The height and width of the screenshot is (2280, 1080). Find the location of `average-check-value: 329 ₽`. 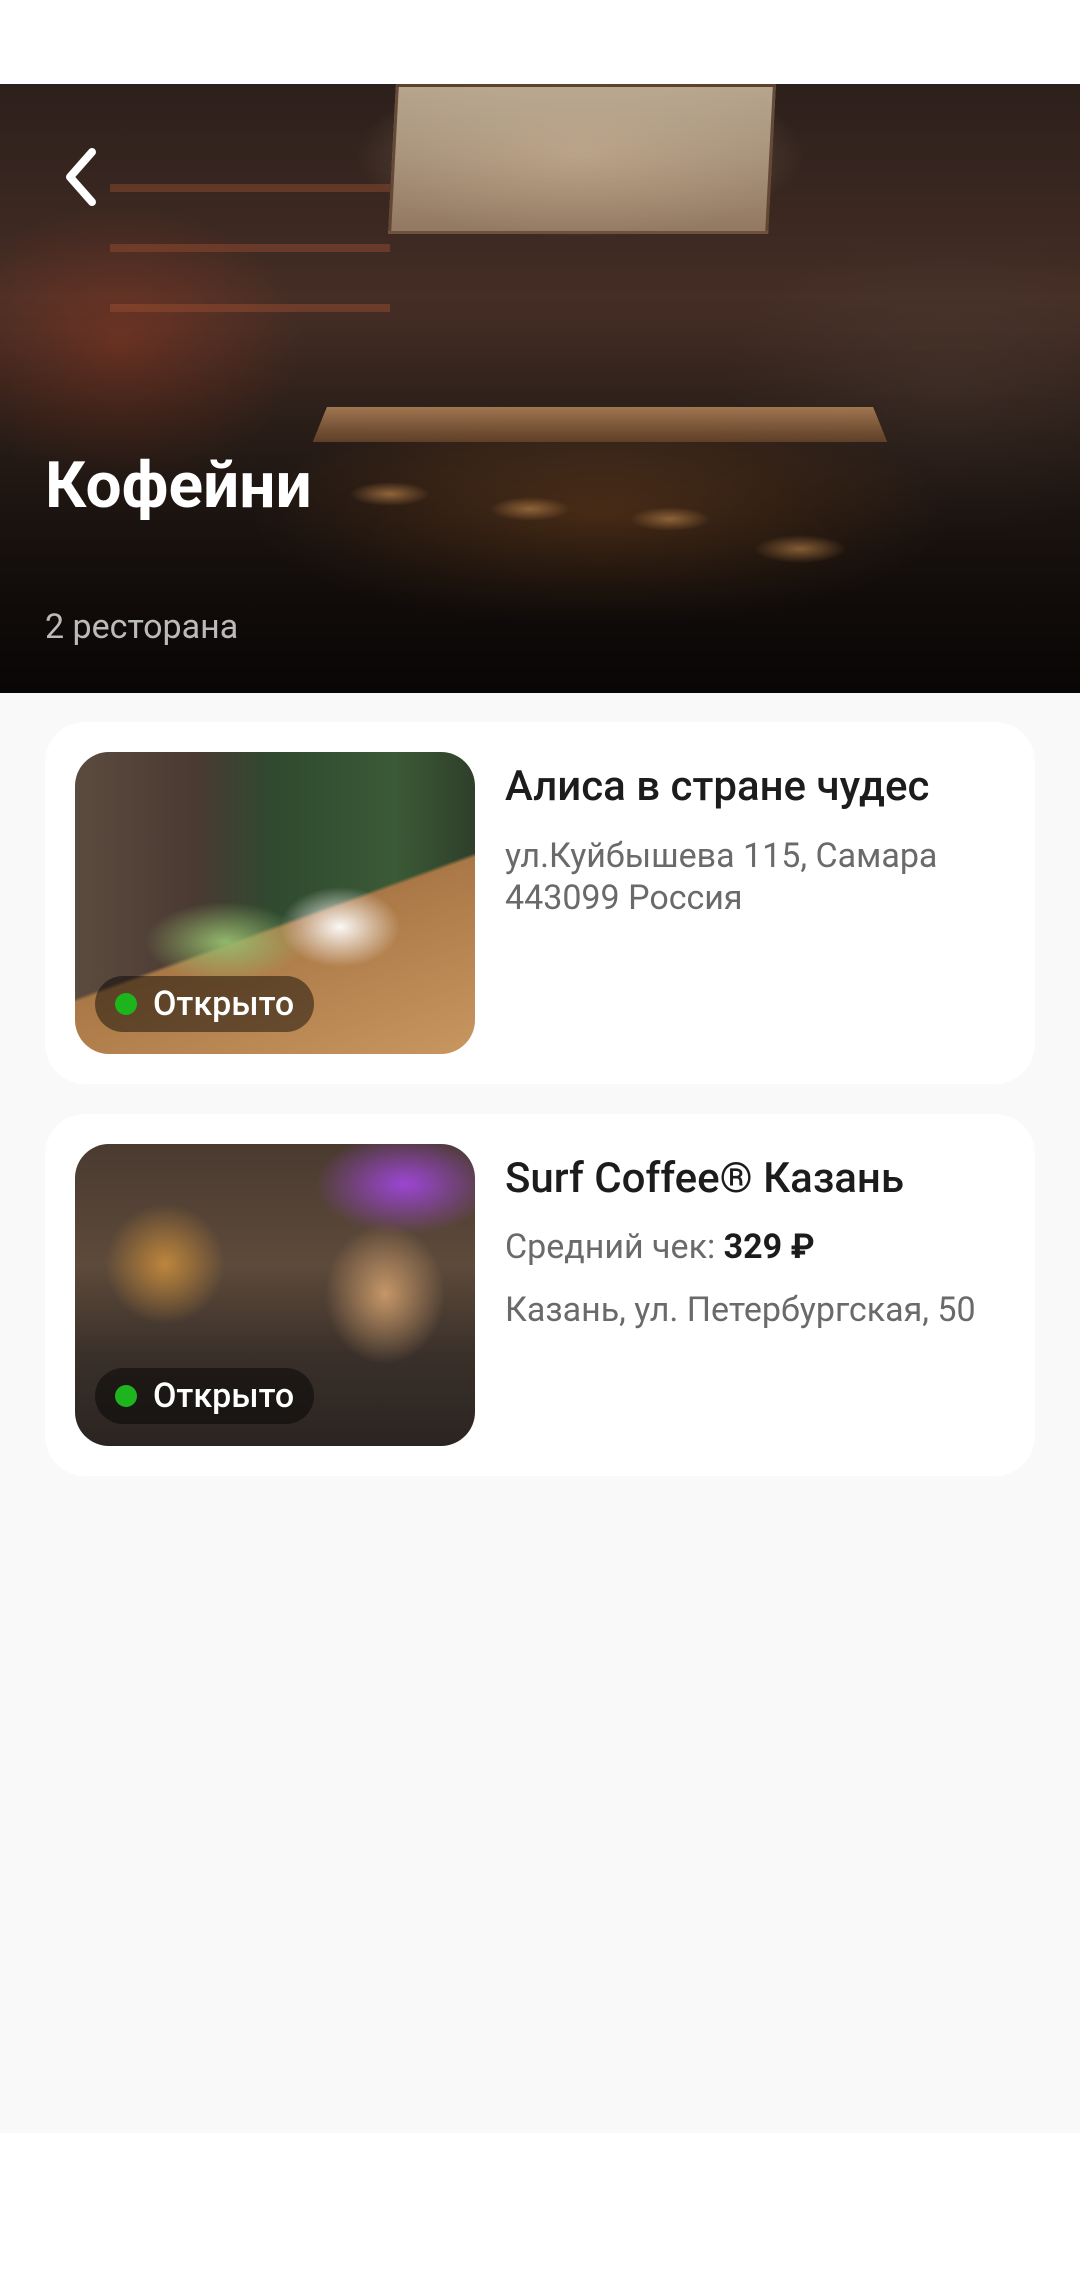

average-check-value: 329 ₽ is located at coordinates (769, 1247).